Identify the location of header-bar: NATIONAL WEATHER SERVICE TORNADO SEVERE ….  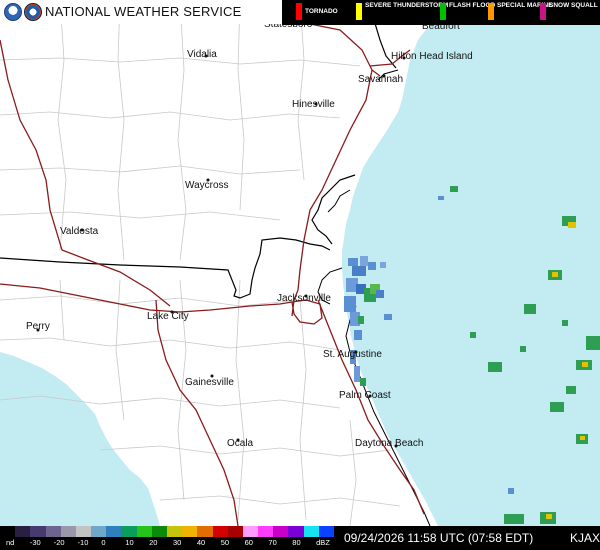
(300, 12).